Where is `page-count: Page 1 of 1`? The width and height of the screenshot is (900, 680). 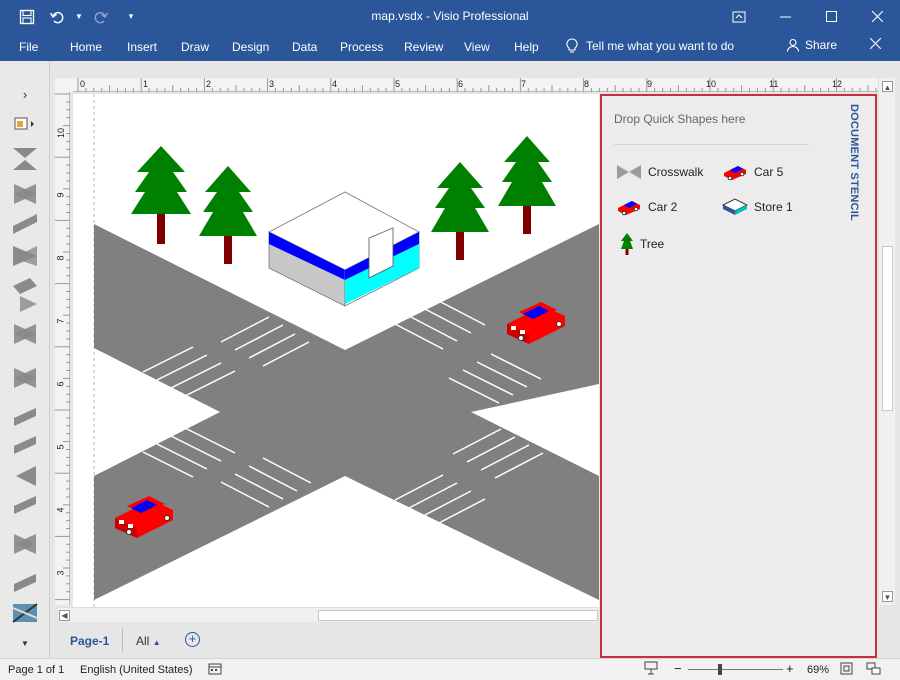
page-count: Page 1 of 1 is located at coordinates (36, 670).